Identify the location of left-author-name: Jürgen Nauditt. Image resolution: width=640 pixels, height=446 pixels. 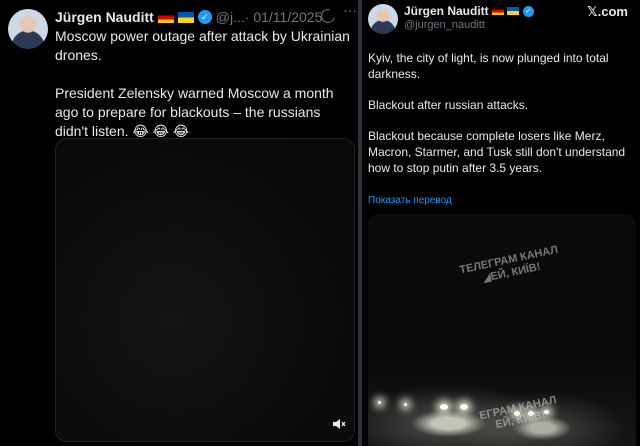
(104, 17).